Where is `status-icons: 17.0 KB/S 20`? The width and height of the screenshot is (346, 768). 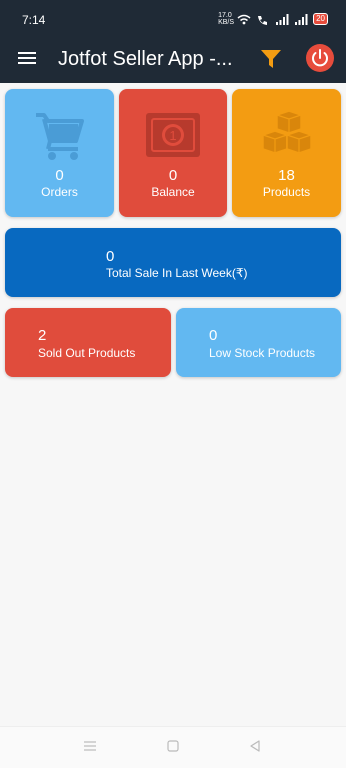
status-icons: 17.0 KB/S 20 is located at coordinates (273, 19).